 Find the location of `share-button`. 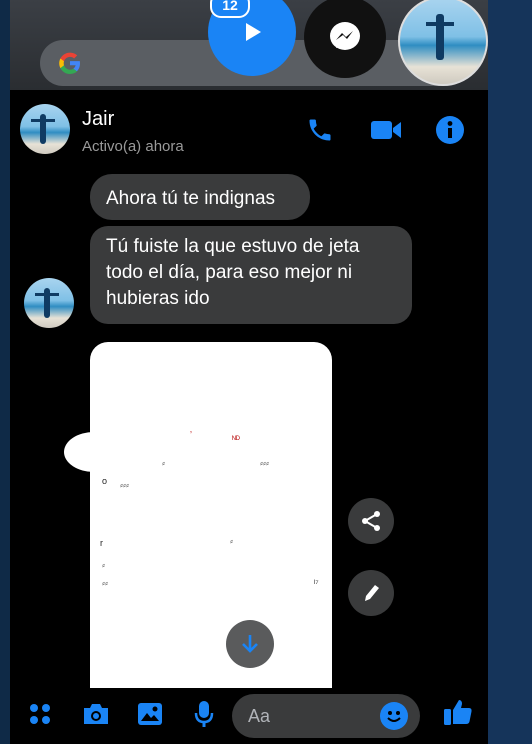

share-button is located at coordinates (371, 521).